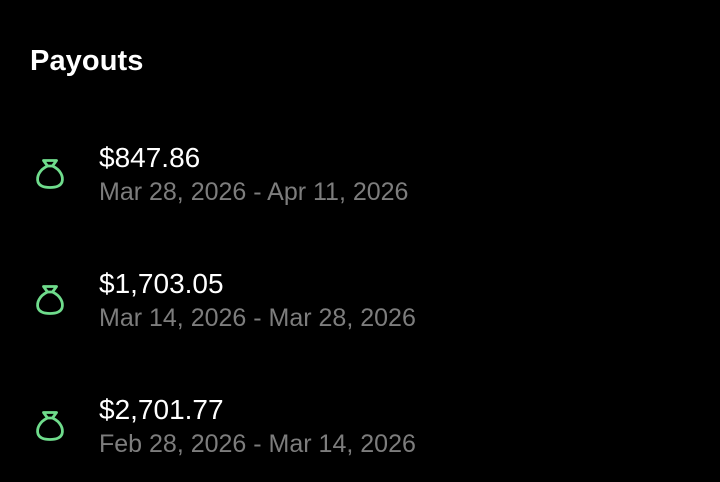 The image size is (720, 482). I want to click on payout-amount: $2,701.77, so click(161, 409).